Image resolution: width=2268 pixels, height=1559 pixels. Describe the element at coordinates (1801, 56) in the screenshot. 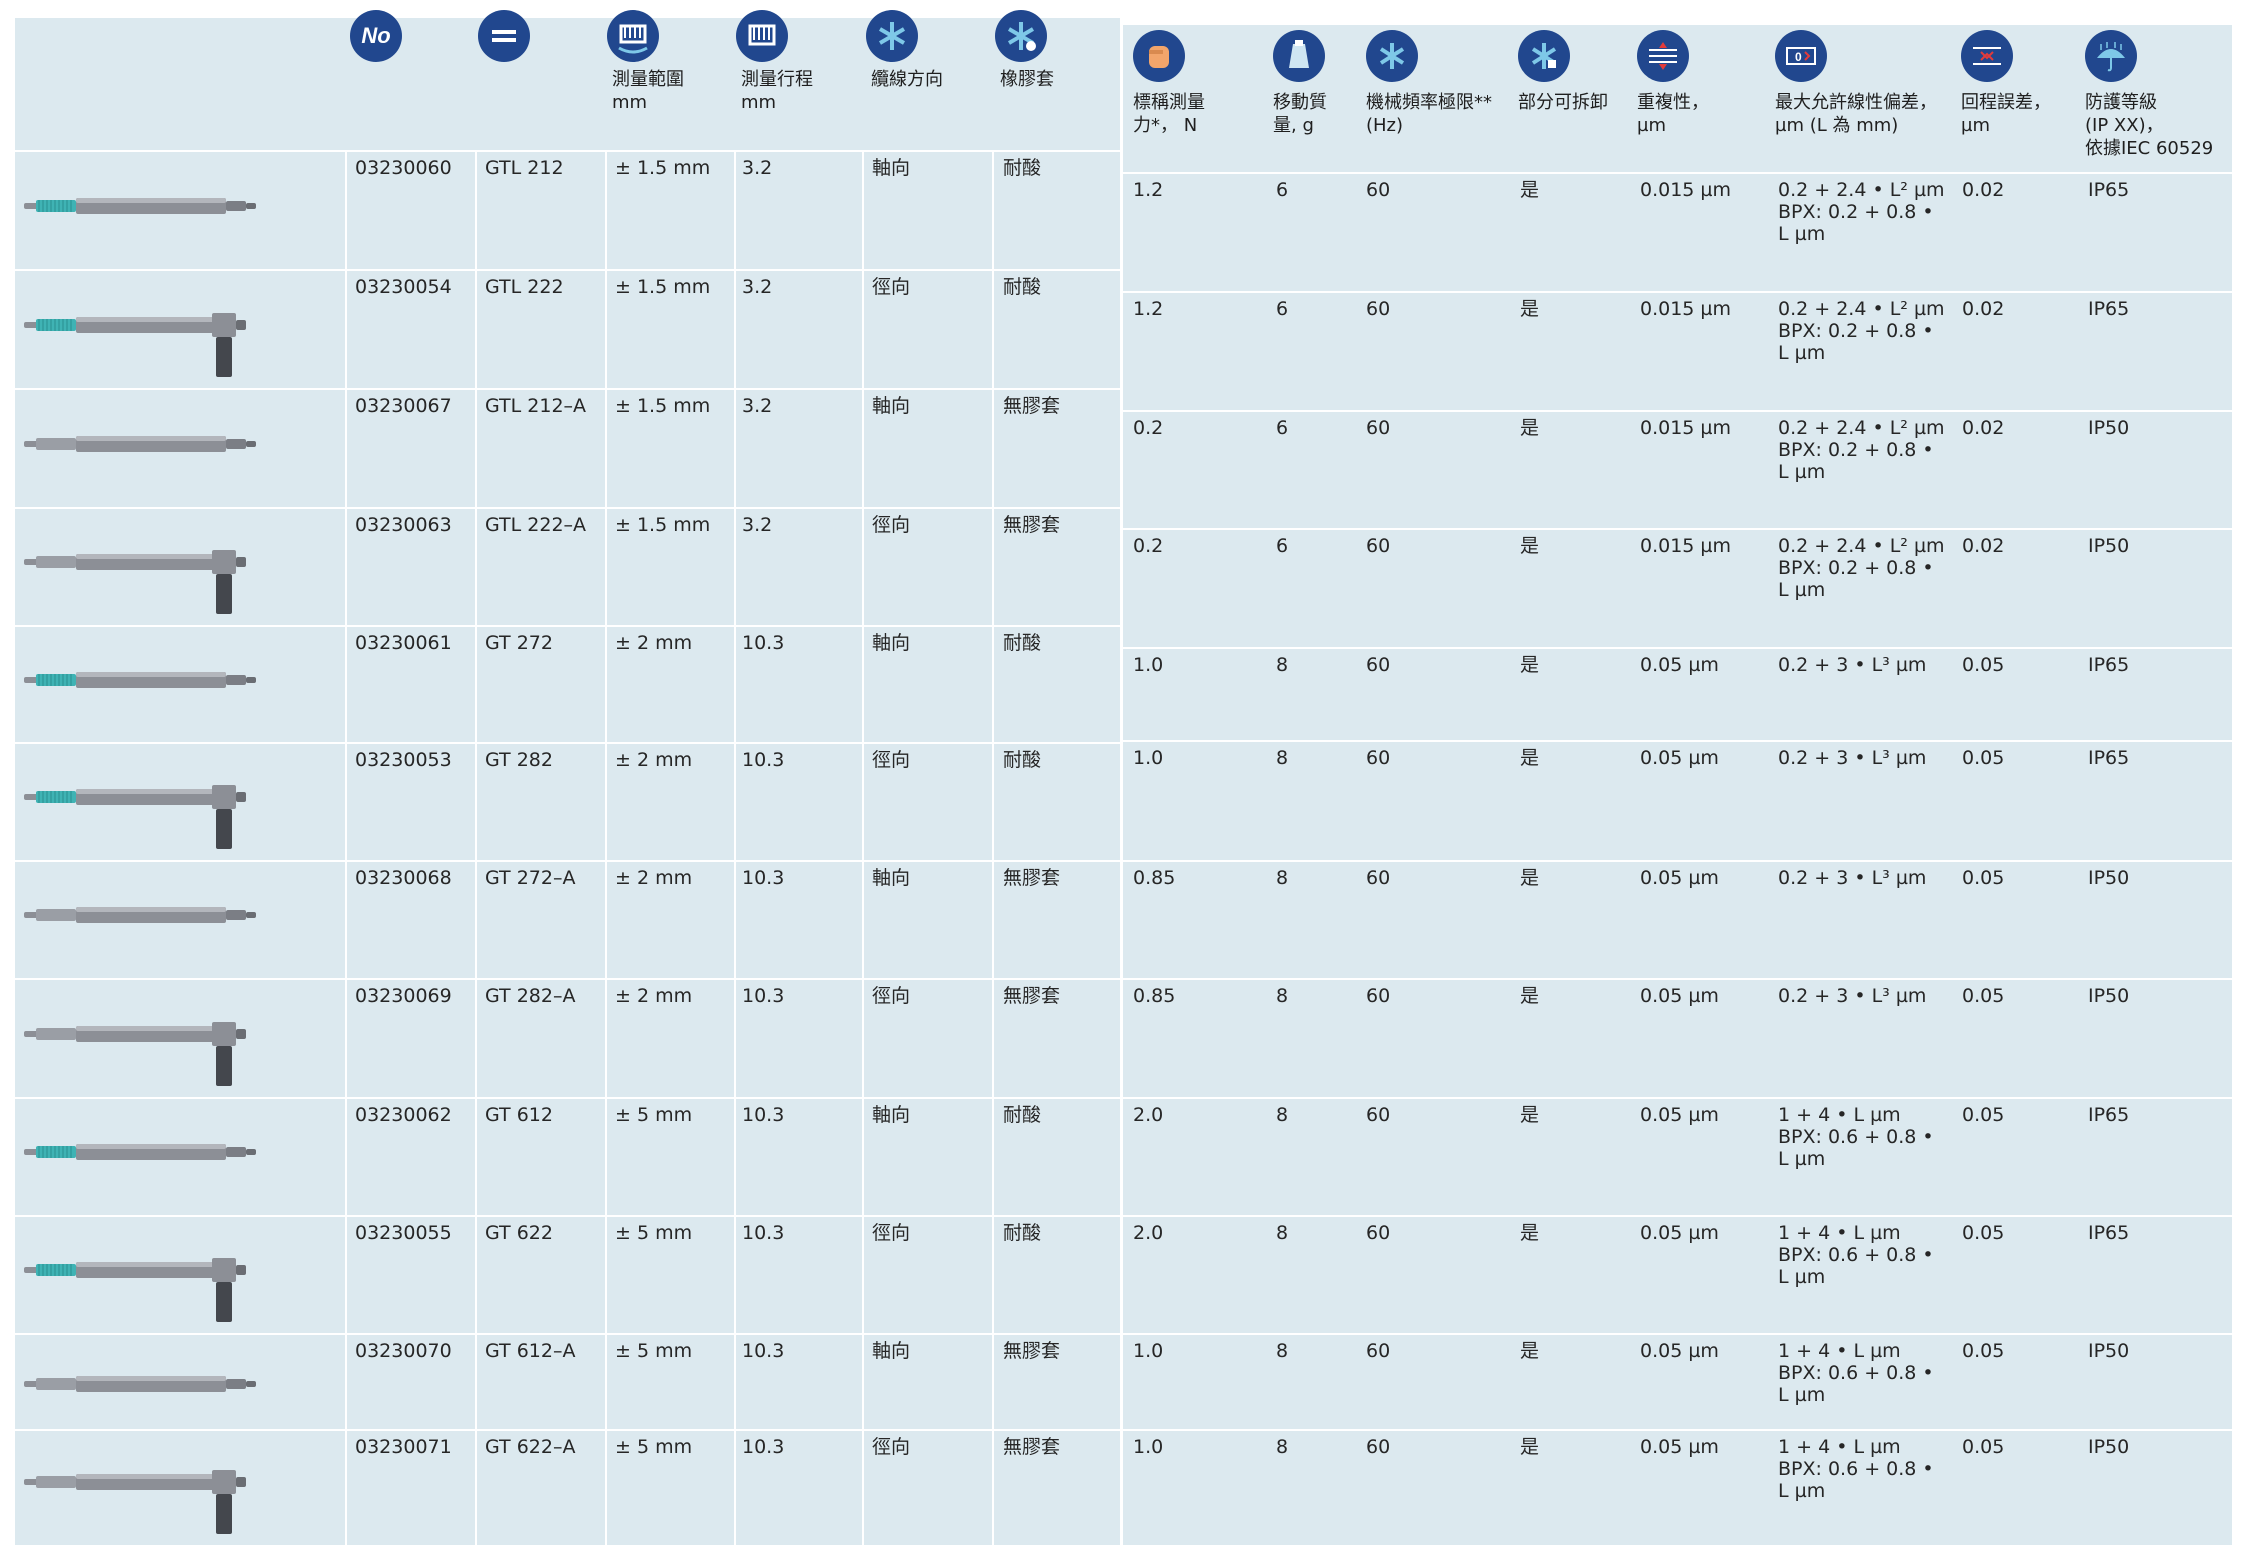

I see `linearity-icon: 0` at that location.